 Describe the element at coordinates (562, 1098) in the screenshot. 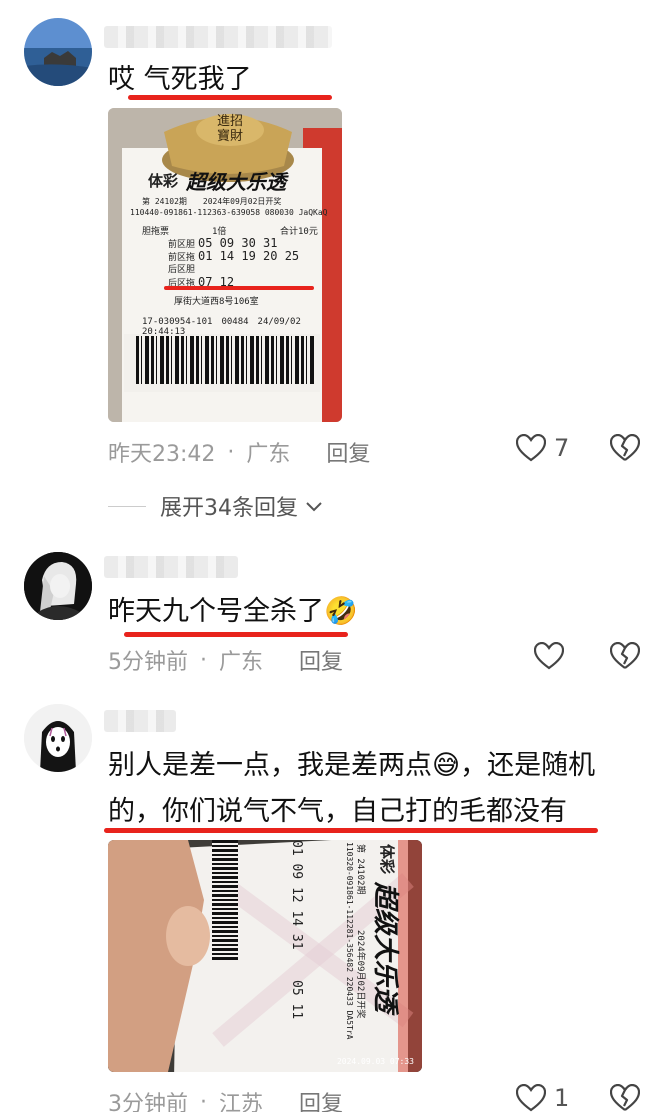

I see `like-count: 1` at that location.